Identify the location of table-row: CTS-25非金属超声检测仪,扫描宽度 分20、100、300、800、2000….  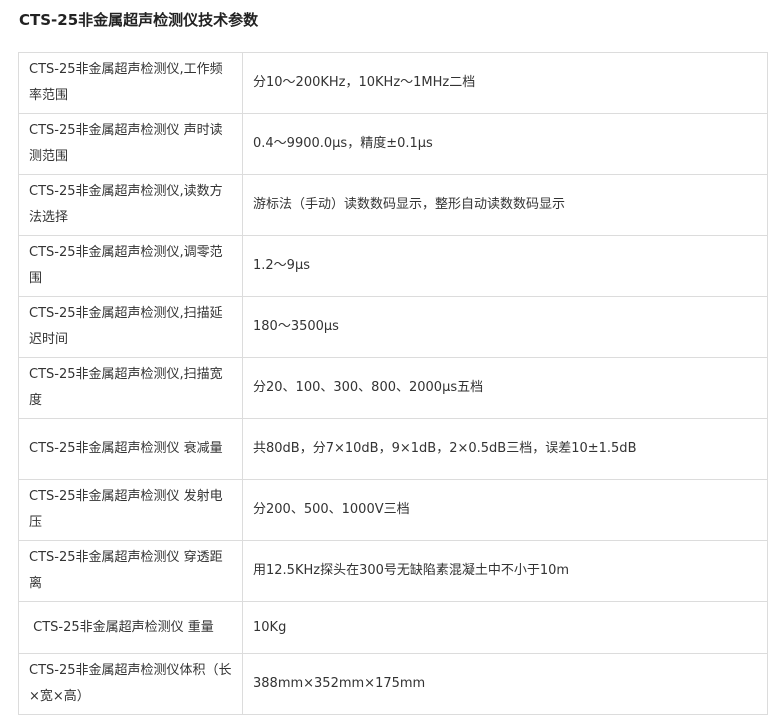
(393, 388).